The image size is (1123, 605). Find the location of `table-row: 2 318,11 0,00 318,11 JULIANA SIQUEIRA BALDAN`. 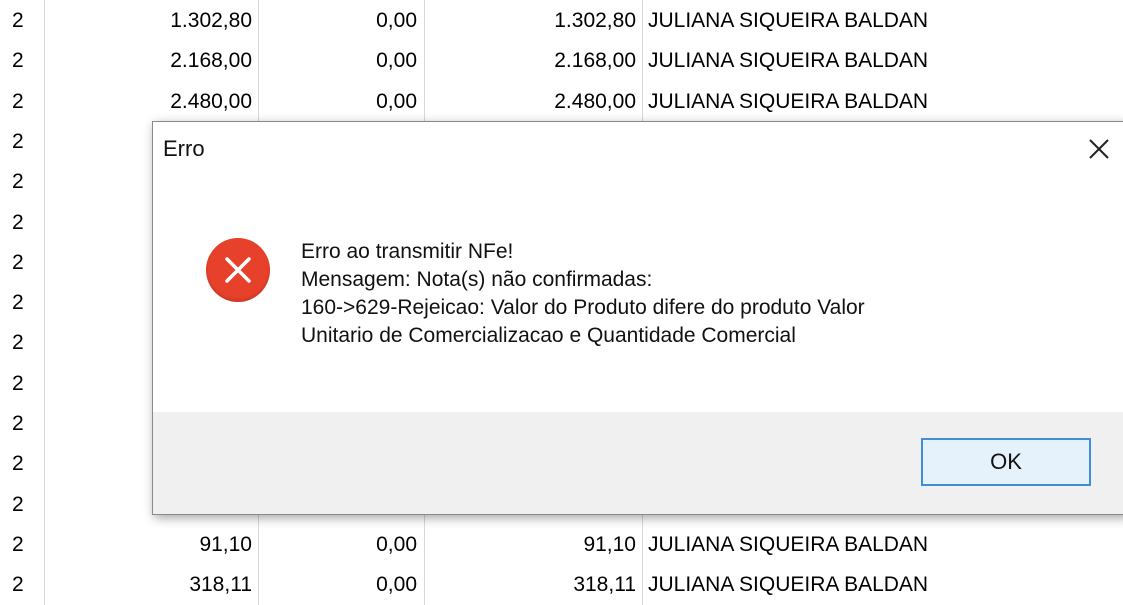

table-row: 2 318,11 0,00 318,11 JULIANA SIQUEIRA BALDAN is located at coordinates (561, 584).